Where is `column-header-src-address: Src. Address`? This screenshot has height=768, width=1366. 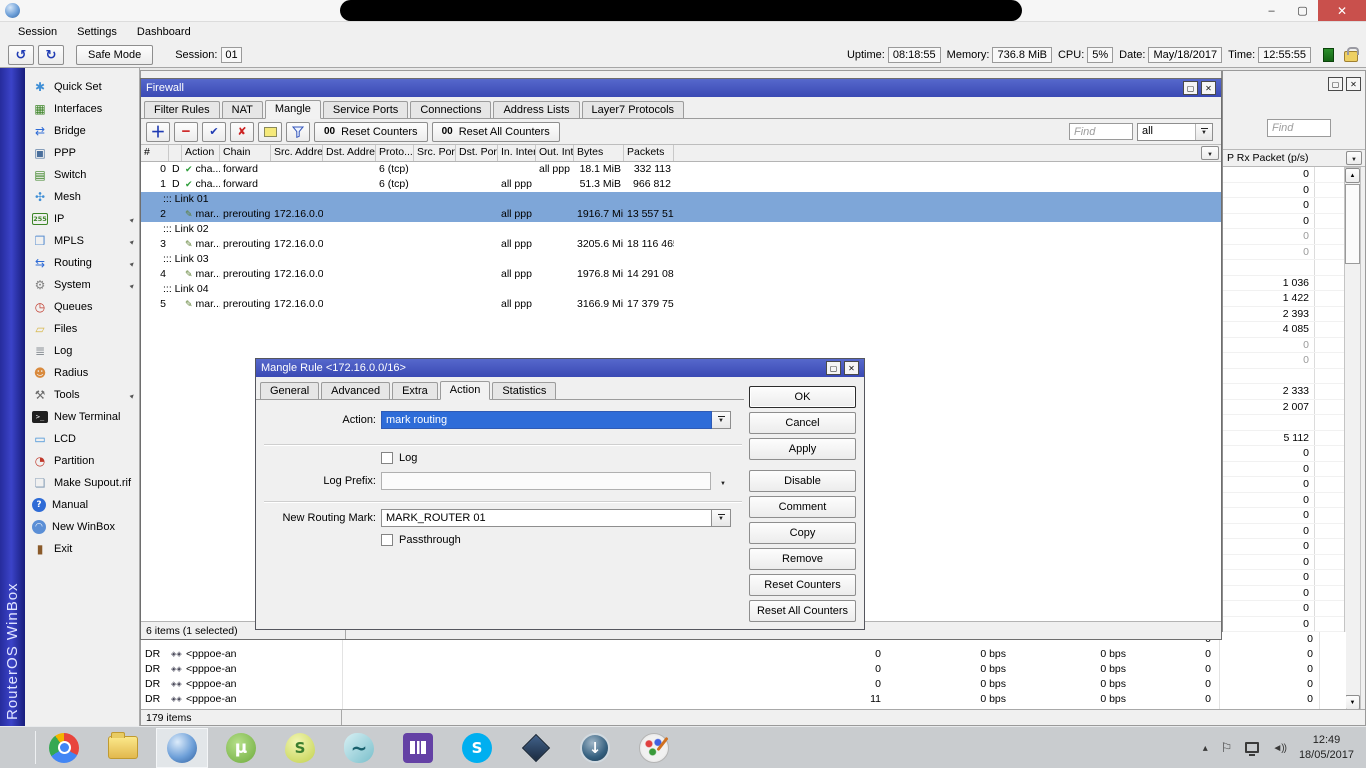
column-header-src-address: Src. Address is located at coordinates (297, 153).